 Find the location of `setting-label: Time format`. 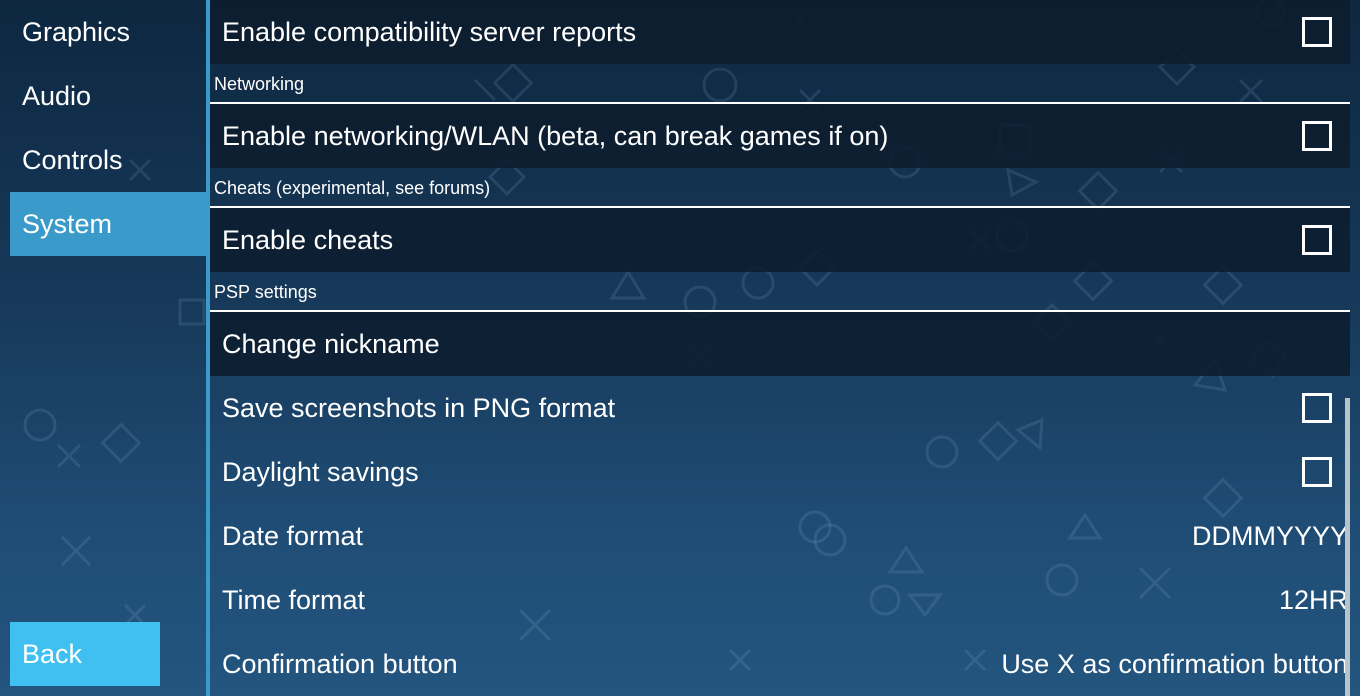

setting-label: Time format is located at coordinates (294, 600).